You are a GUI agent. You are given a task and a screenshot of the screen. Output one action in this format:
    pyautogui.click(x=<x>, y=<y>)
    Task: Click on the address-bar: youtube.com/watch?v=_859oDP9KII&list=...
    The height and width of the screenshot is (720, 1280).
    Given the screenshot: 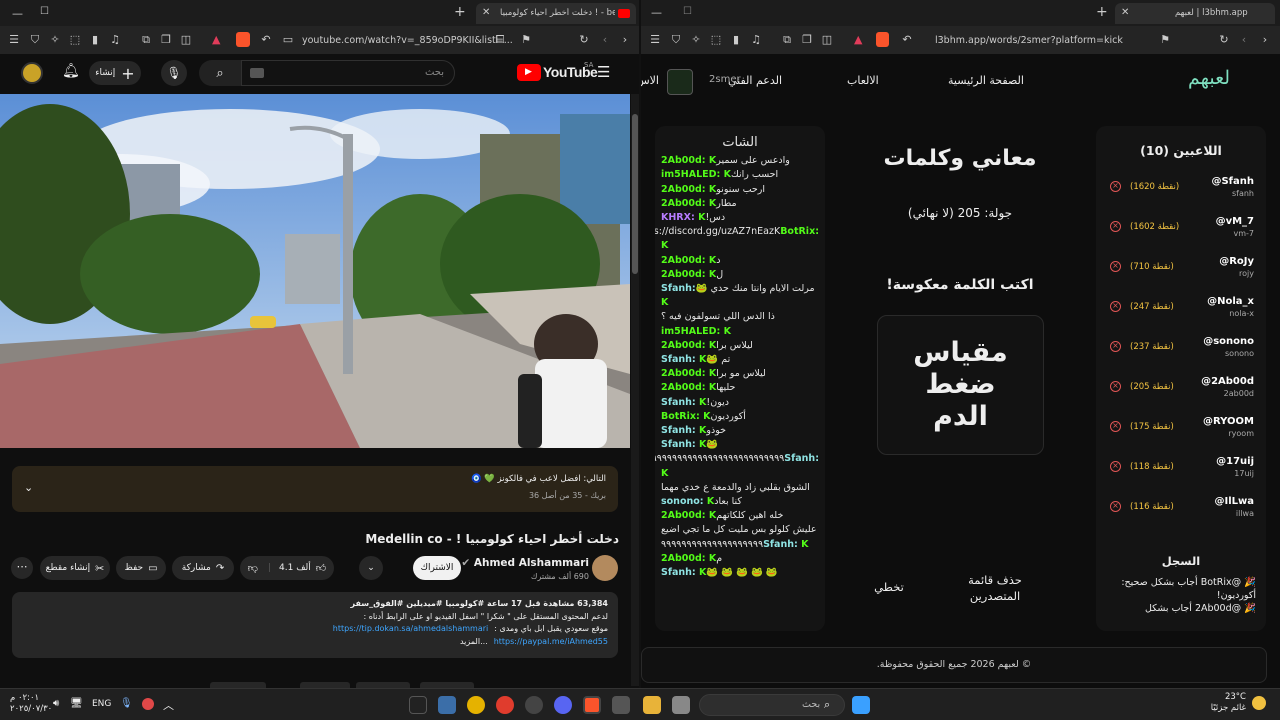 What is the action you would take?
    pyautogui.click(x=407, y=40)
    